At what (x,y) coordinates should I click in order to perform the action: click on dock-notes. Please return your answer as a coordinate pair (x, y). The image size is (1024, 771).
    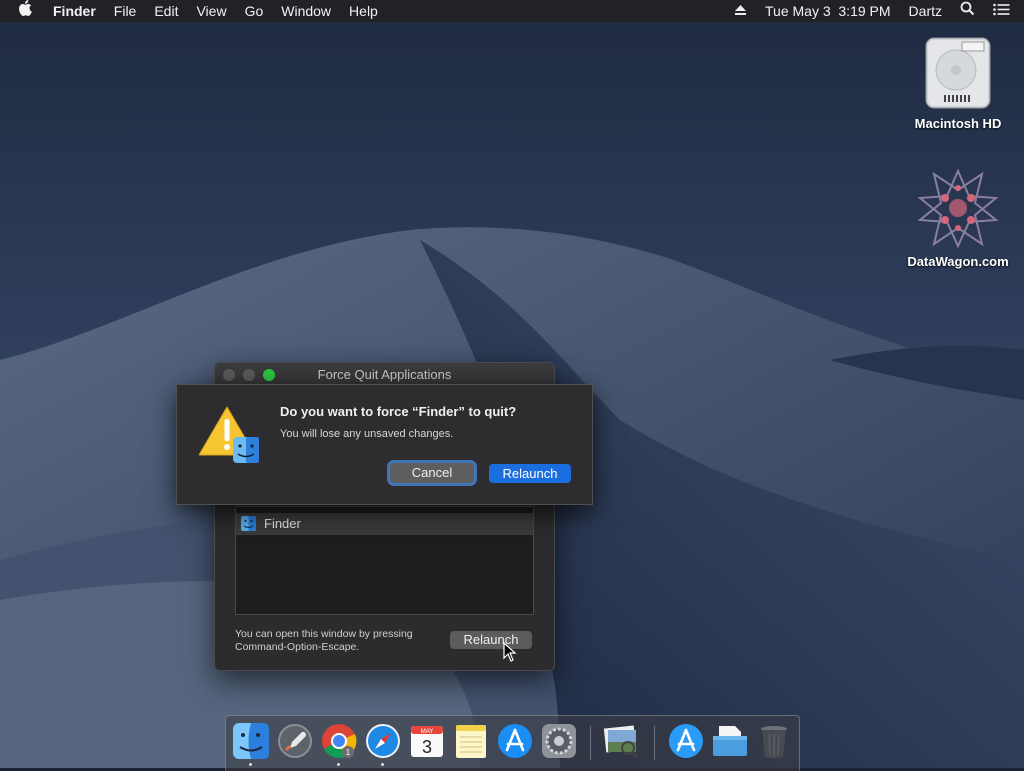
    Looking at the image, I should click on (471, 741).